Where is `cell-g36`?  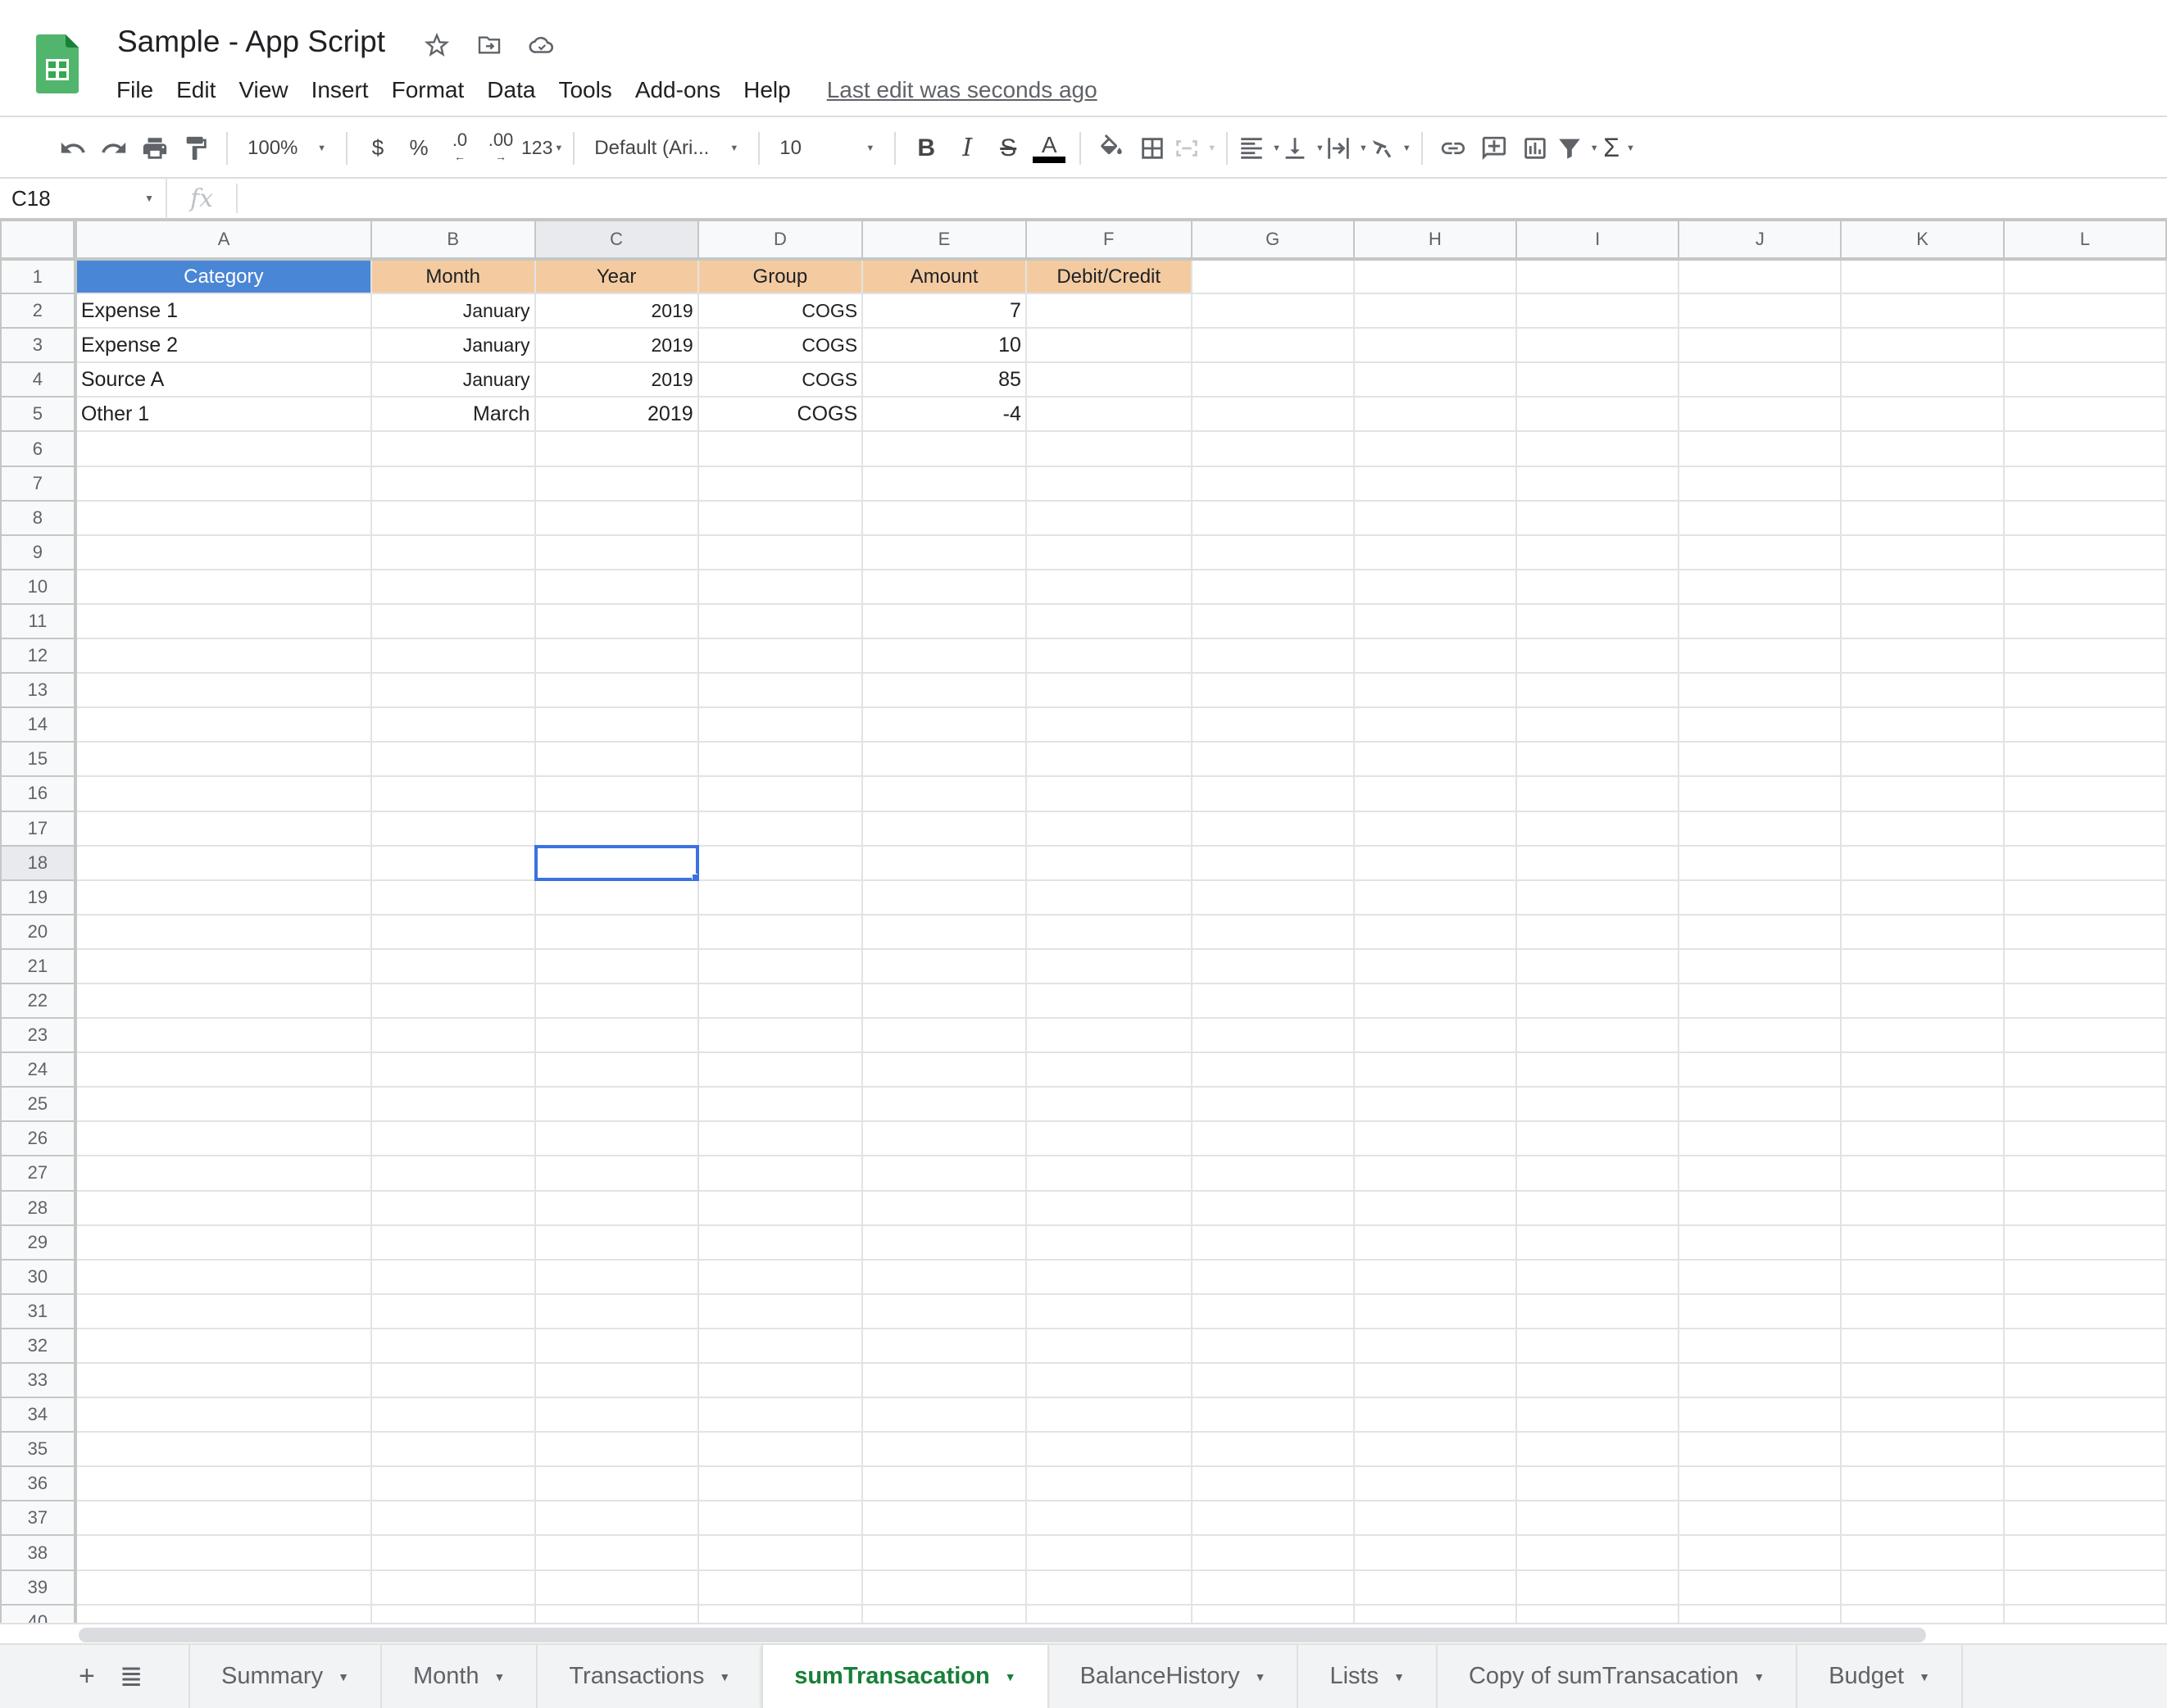 cell-g36 is located at coordinates (1272, 1483).